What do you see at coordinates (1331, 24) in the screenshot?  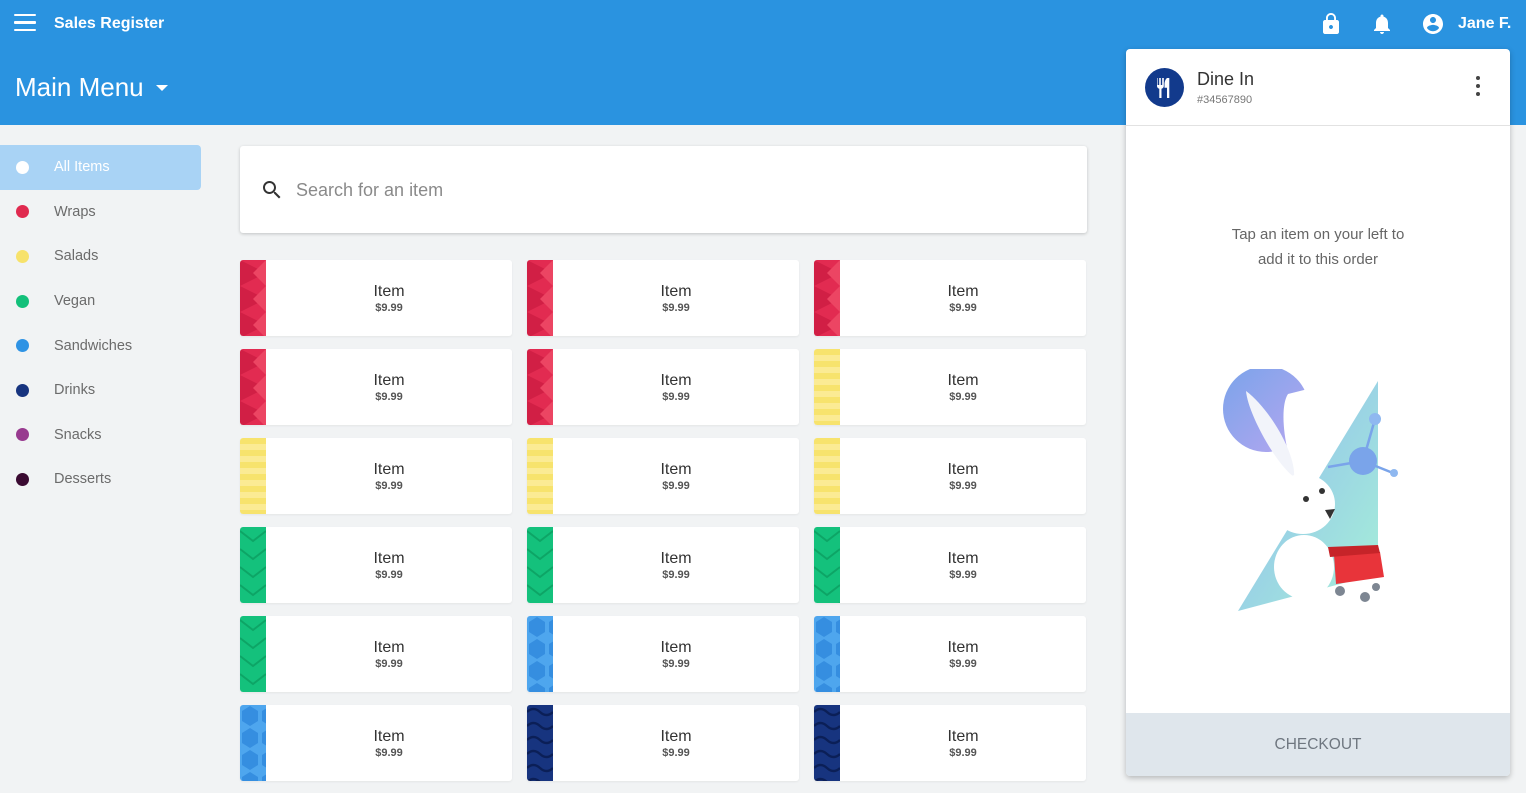 I see `lock-icon` at bounding box center [1331, 24].